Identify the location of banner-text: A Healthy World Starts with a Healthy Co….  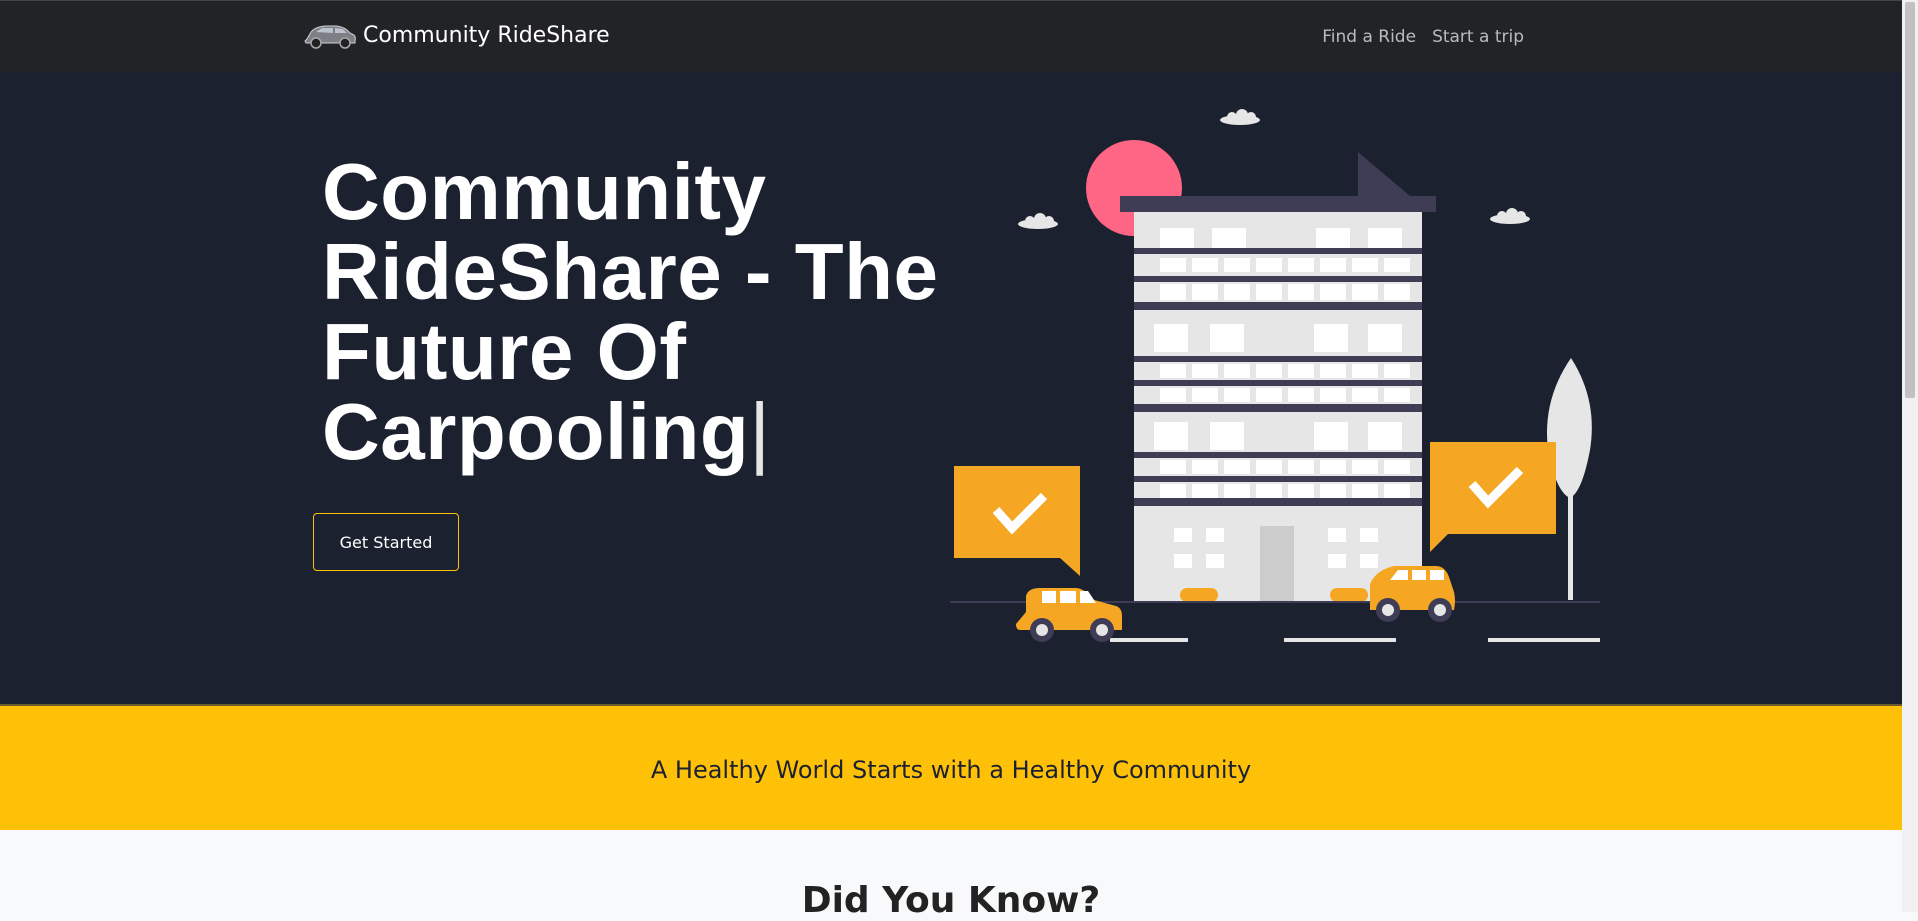
(951, 770).